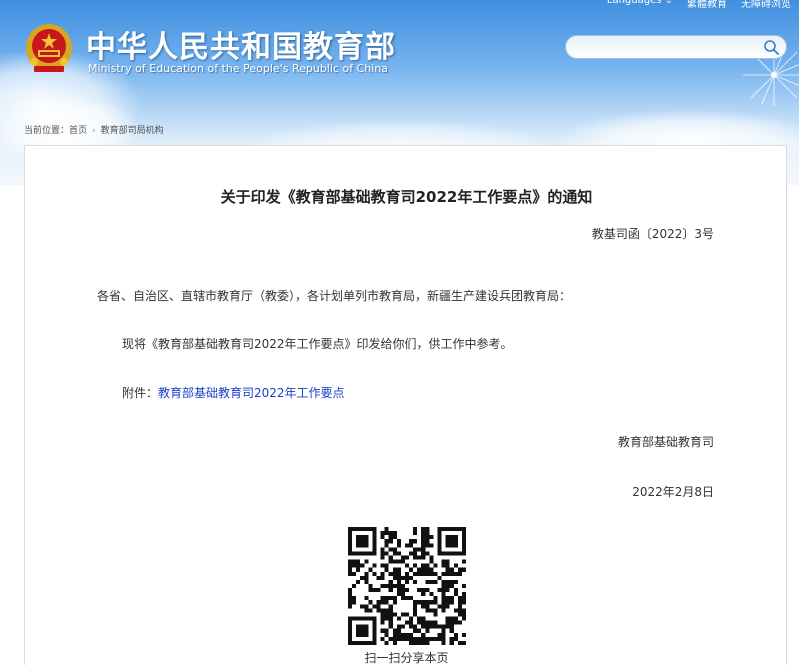 The image size is (799, 665). What do you see at coordinates (407, 586) in the screenshot?
I see `qr-code-icon` at bounding box center [407, 586].